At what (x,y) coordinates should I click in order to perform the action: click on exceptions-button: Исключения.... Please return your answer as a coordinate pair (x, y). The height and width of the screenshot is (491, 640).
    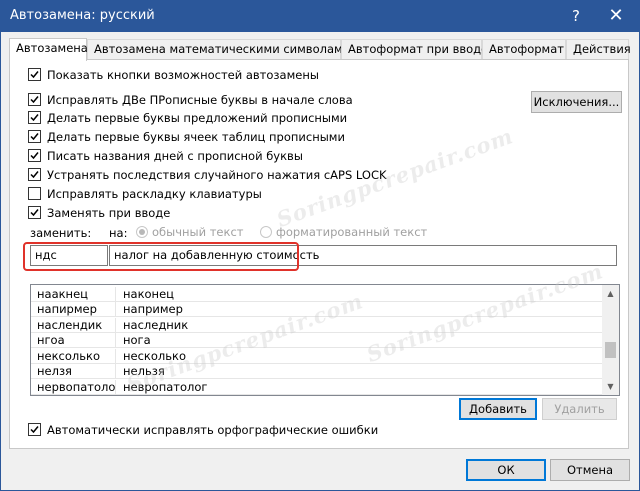
    Looking at the image, I should click on (576, 102).